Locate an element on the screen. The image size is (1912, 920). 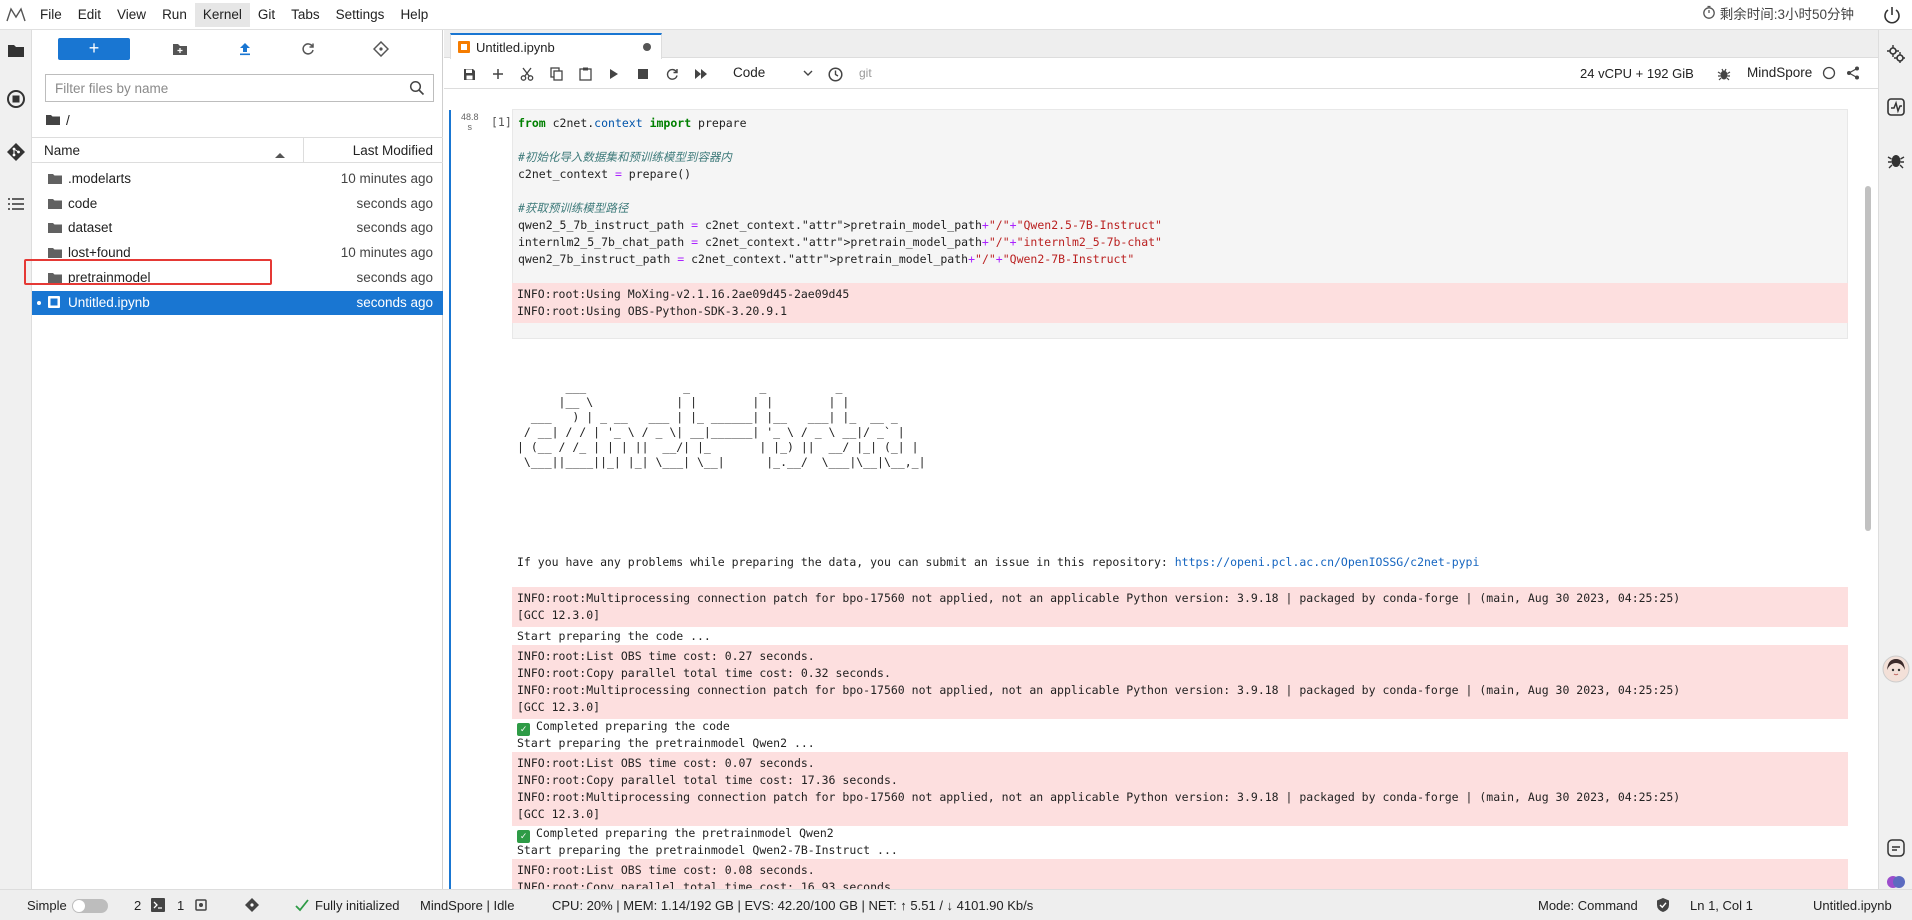
upload-icon is located at coordinates (245, 49).